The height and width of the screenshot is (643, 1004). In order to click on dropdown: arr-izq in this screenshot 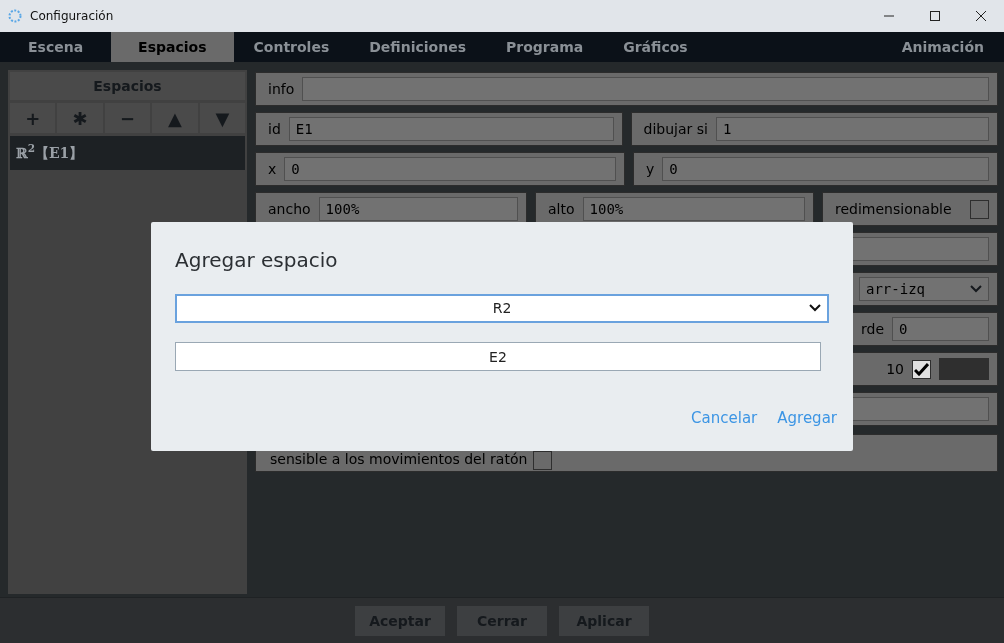, I will do `click(924, 289)`.